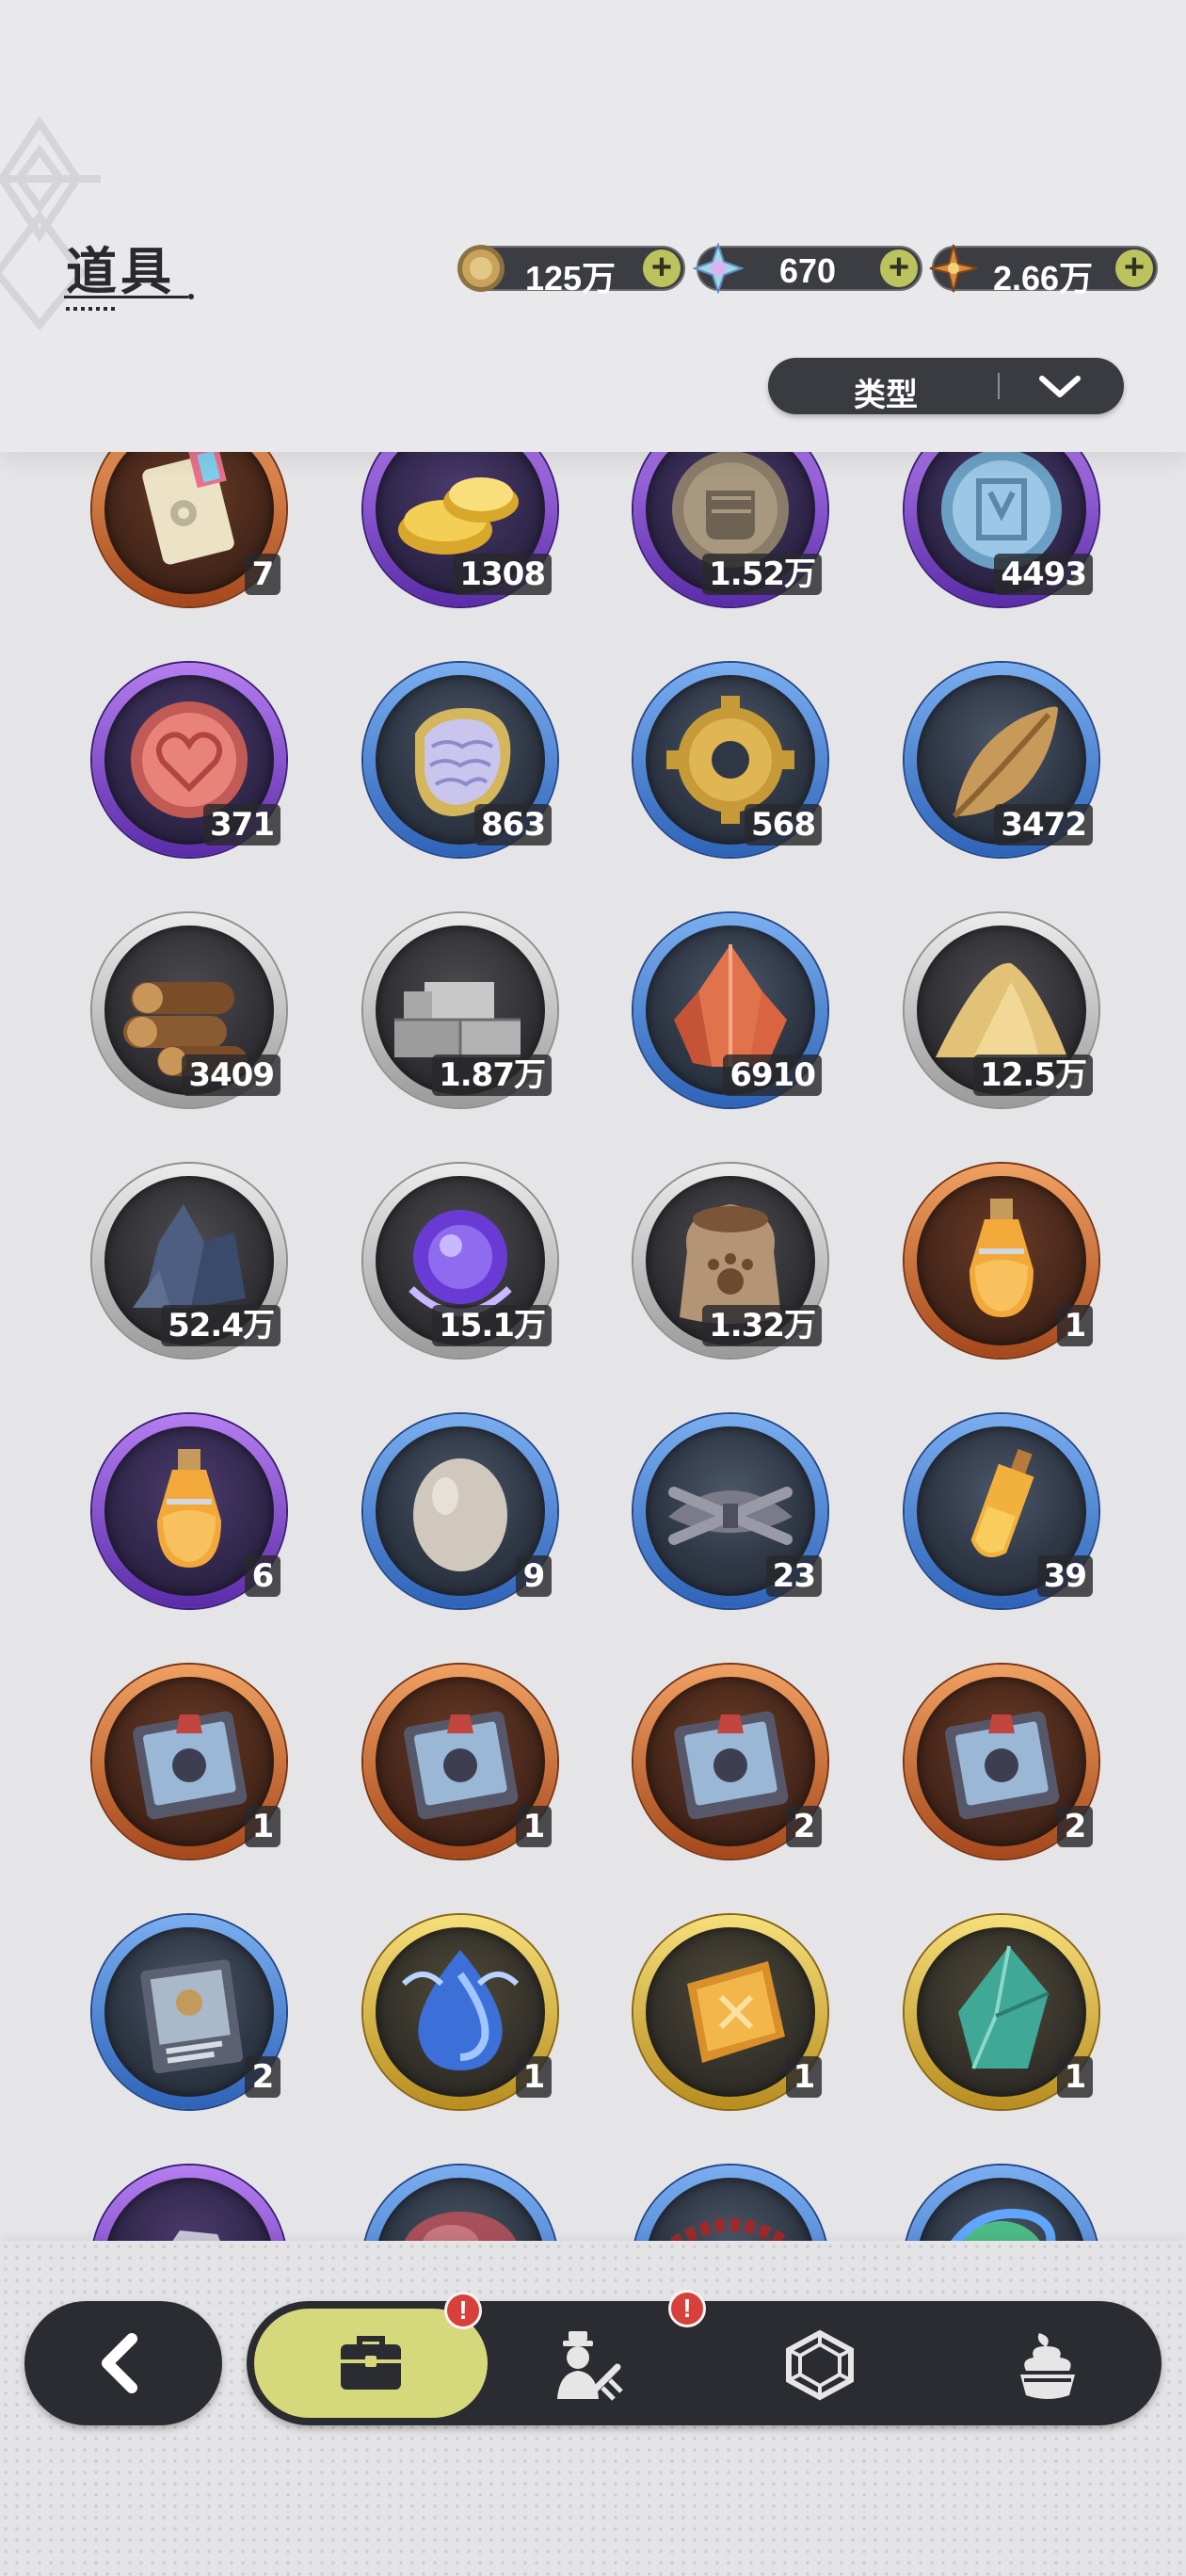 Image resolution: width=1186 pixels, height=2576 pixels. I want to click on item-quantity: 1.87万, so click(492, 1075).